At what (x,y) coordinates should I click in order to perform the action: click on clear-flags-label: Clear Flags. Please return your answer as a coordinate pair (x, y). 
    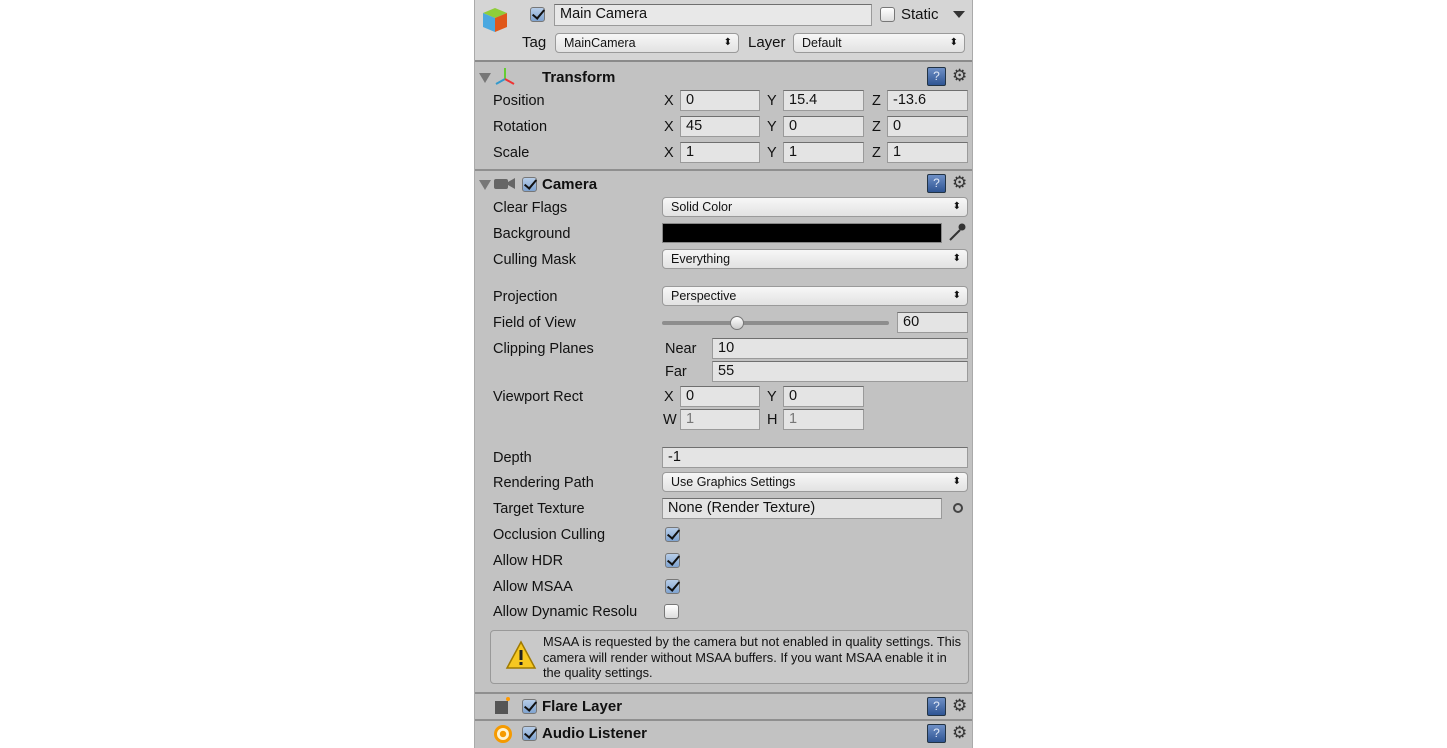
    Looking at the image, I should click on (530, 208).